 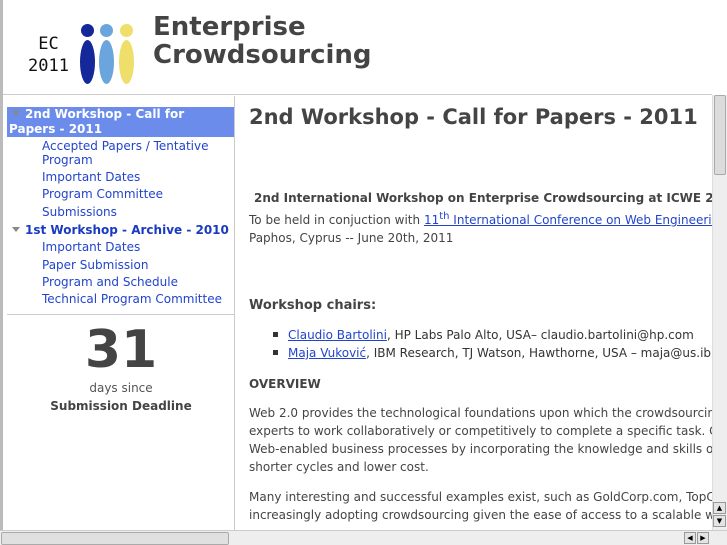 I want to click on conf-sup: th, so click(x=444, y=216).